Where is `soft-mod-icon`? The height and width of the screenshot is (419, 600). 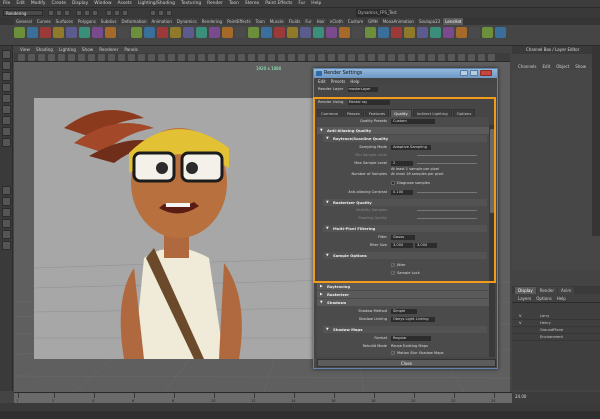 soft-mod-icon is located at coordinates (6, 131).